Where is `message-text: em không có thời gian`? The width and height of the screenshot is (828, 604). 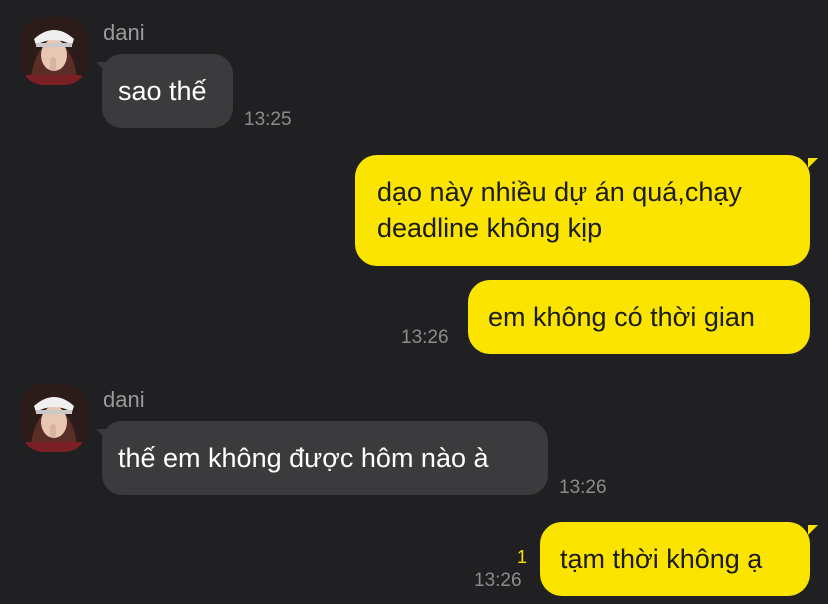 message-text: em không có thời gian is located at coordinates (621, 317).